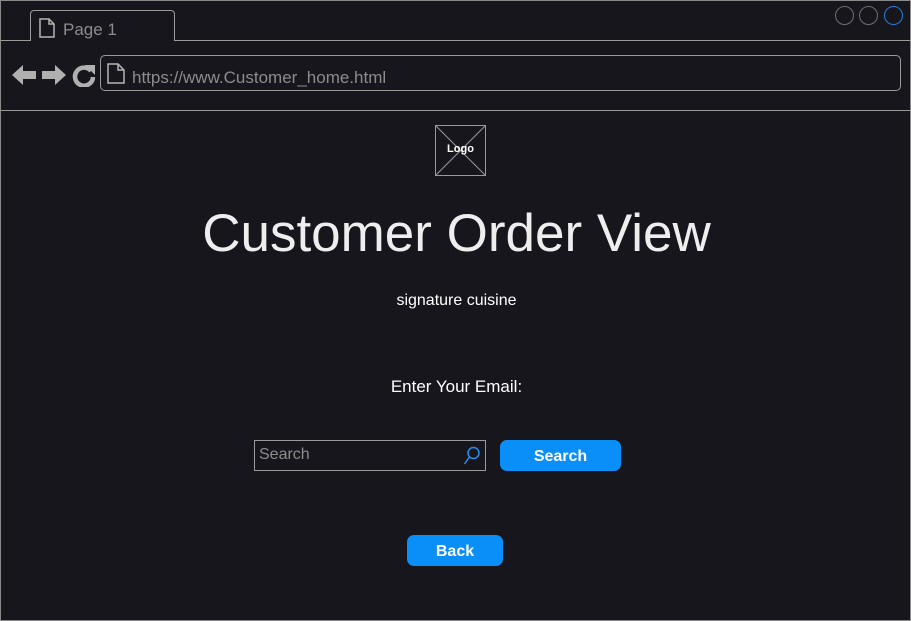  What do you see at coordinates (259, 77) in the screenshot?
I see `url-text: https://www.Customer_home.html` at bounding box center [259, 77].